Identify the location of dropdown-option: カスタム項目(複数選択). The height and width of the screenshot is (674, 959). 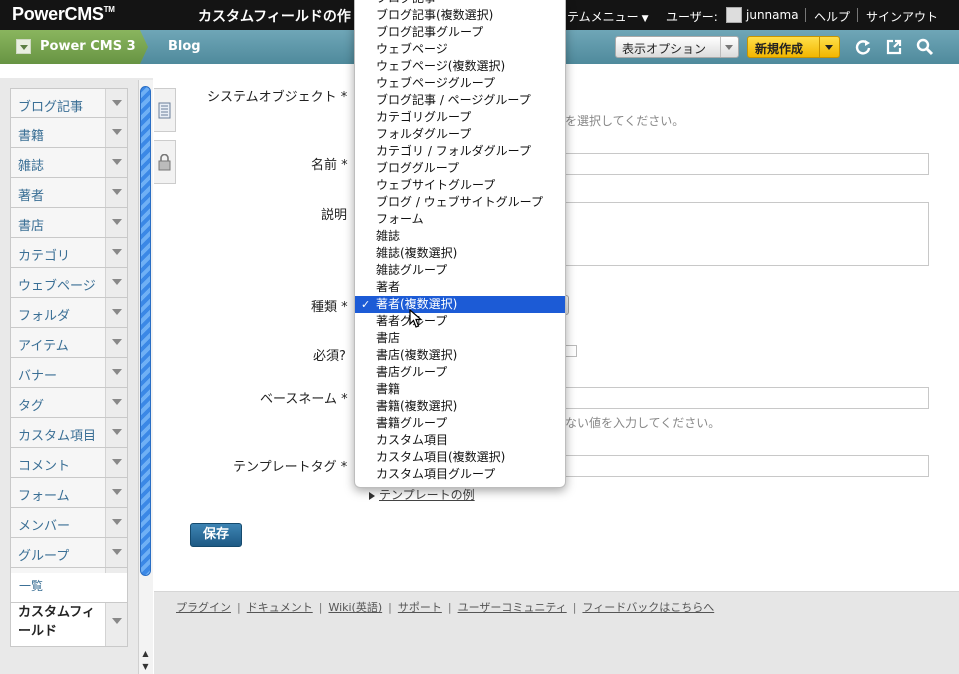
(460, 457).